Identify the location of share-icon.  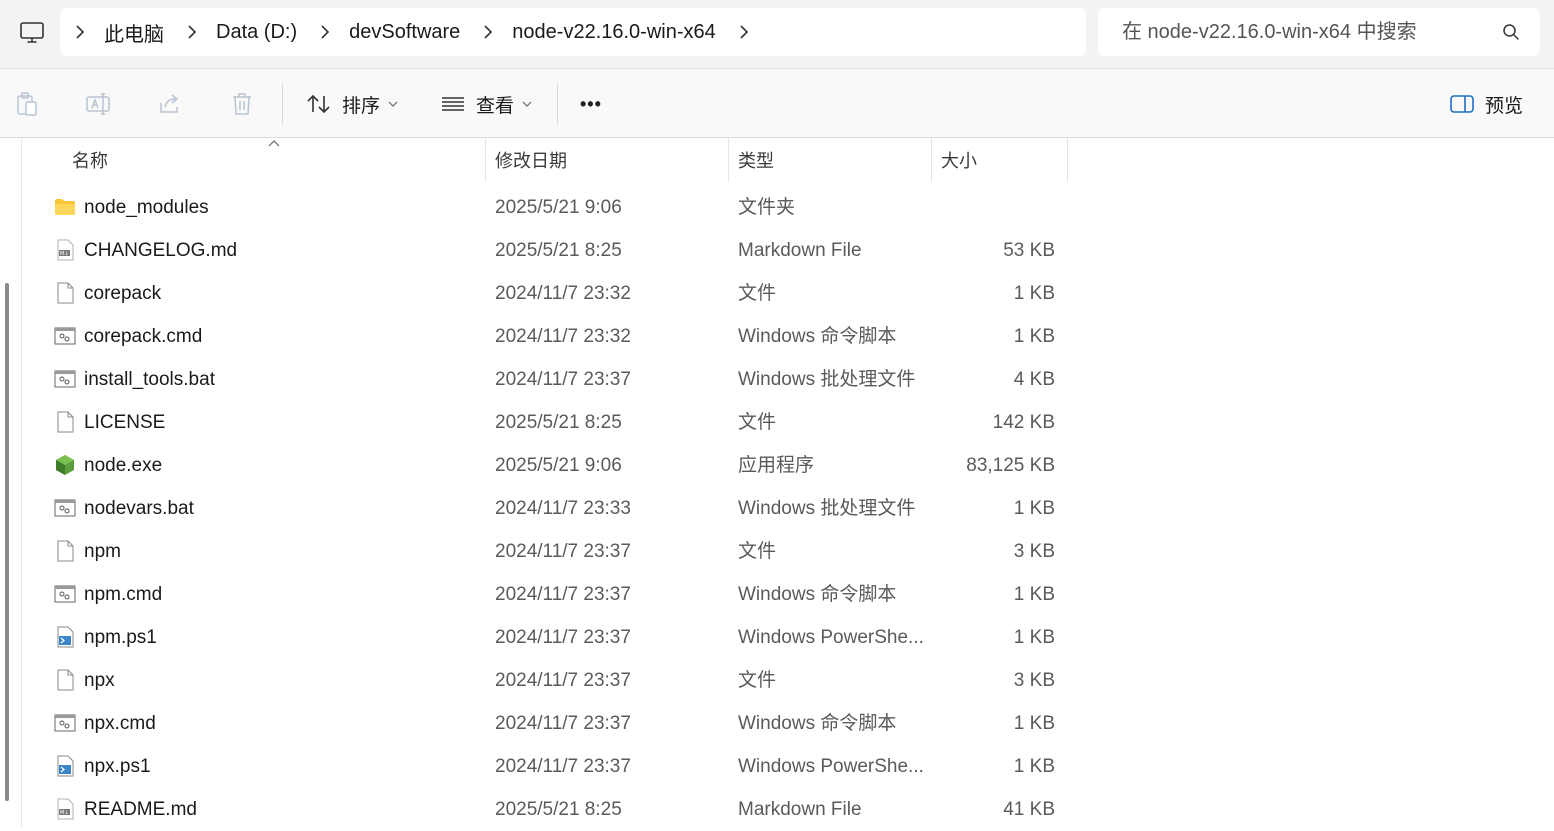
(170, 104).